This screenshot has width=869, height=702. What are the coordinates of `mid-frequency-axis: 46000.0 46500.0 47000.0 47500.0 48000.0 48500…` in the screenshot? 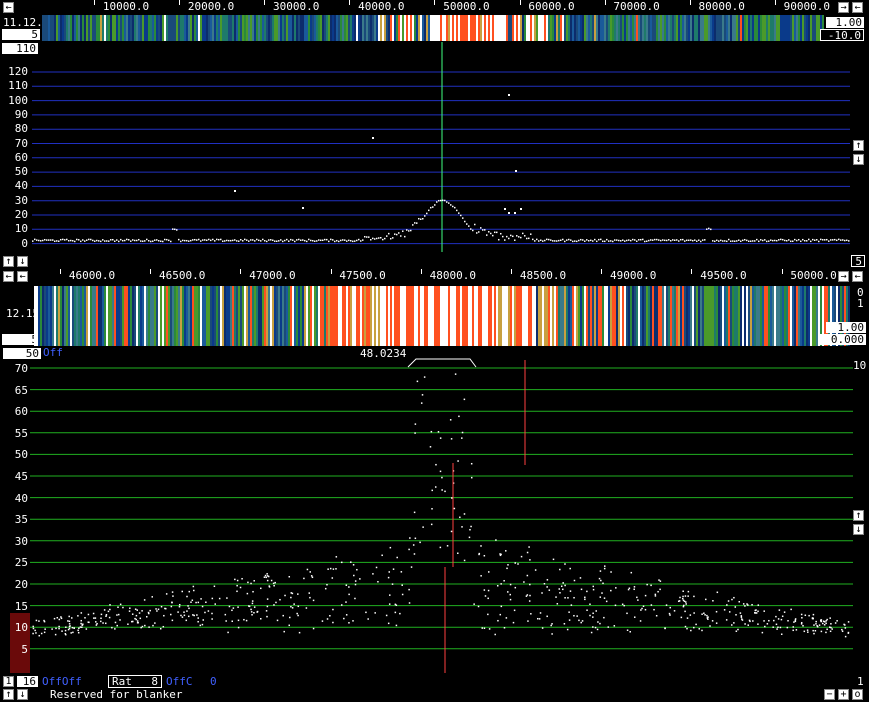 It's located at (433, 276).